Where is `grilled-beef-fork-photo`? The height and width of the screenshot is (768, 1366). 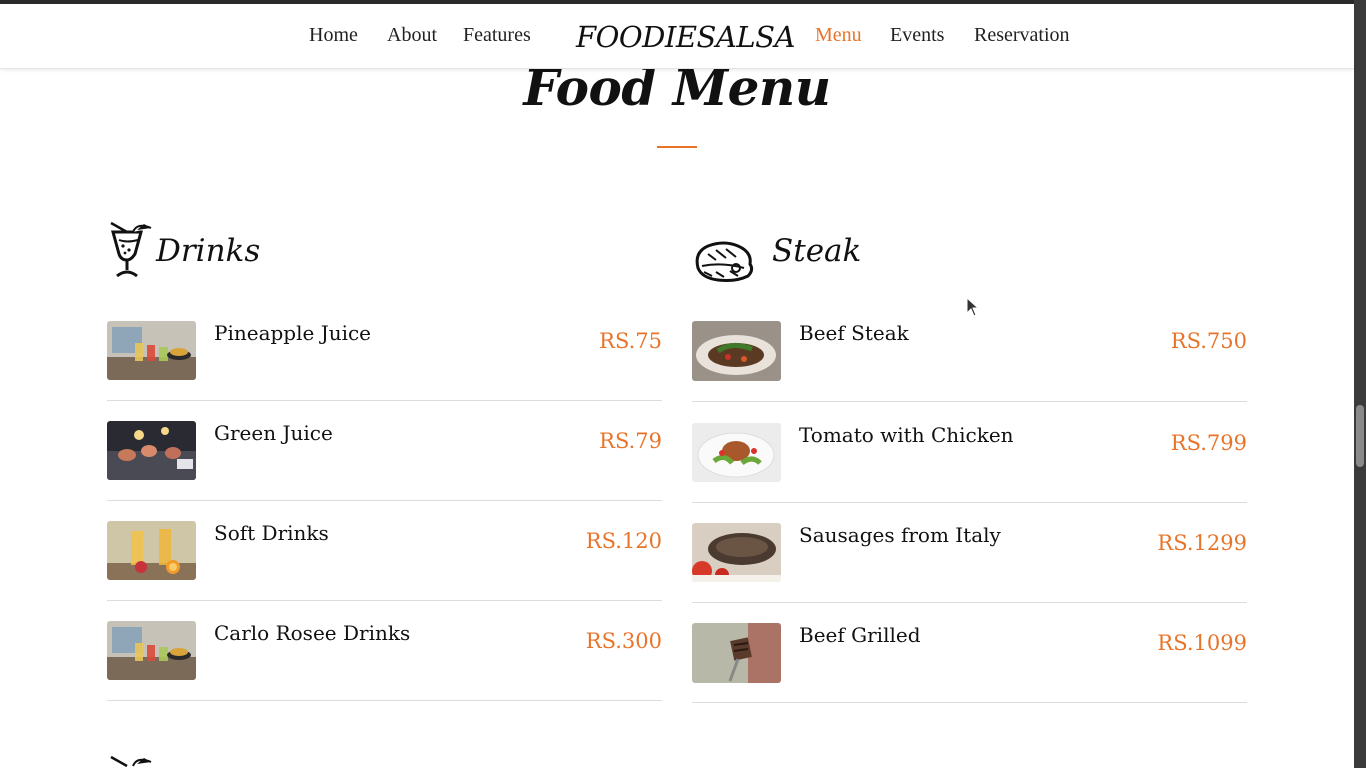
grilled-beef-fork-photo is located at coordinates (736, 653).